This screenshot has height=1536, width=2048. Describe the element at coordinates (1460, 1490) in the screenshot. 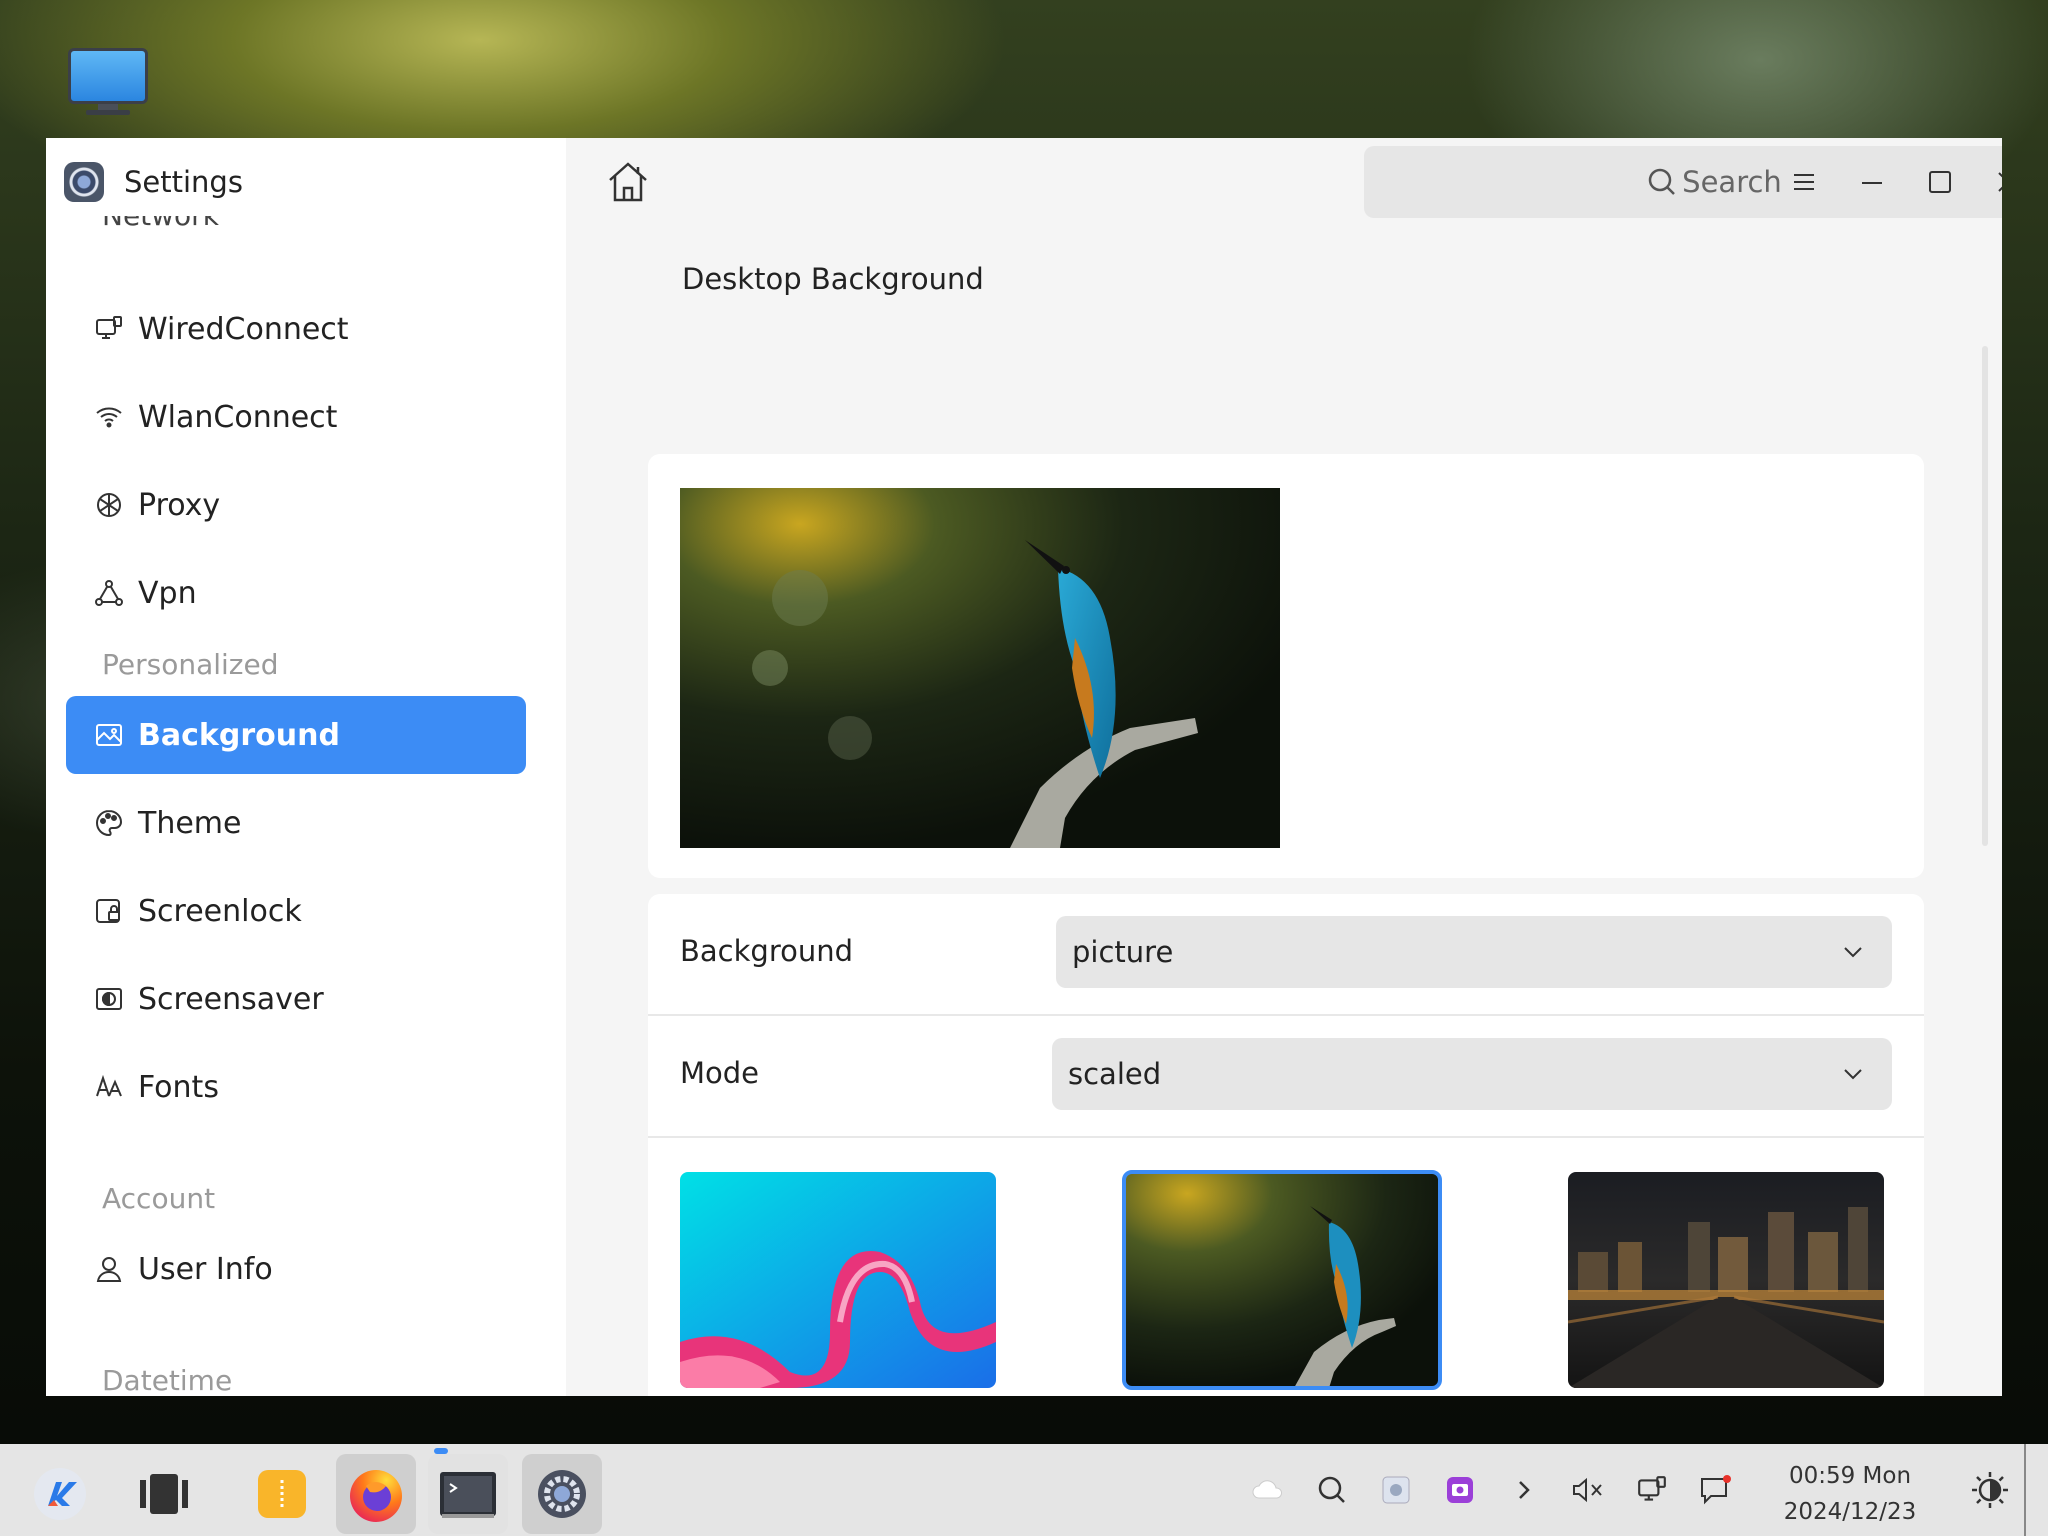

I see `camera-tray-button` at that location.